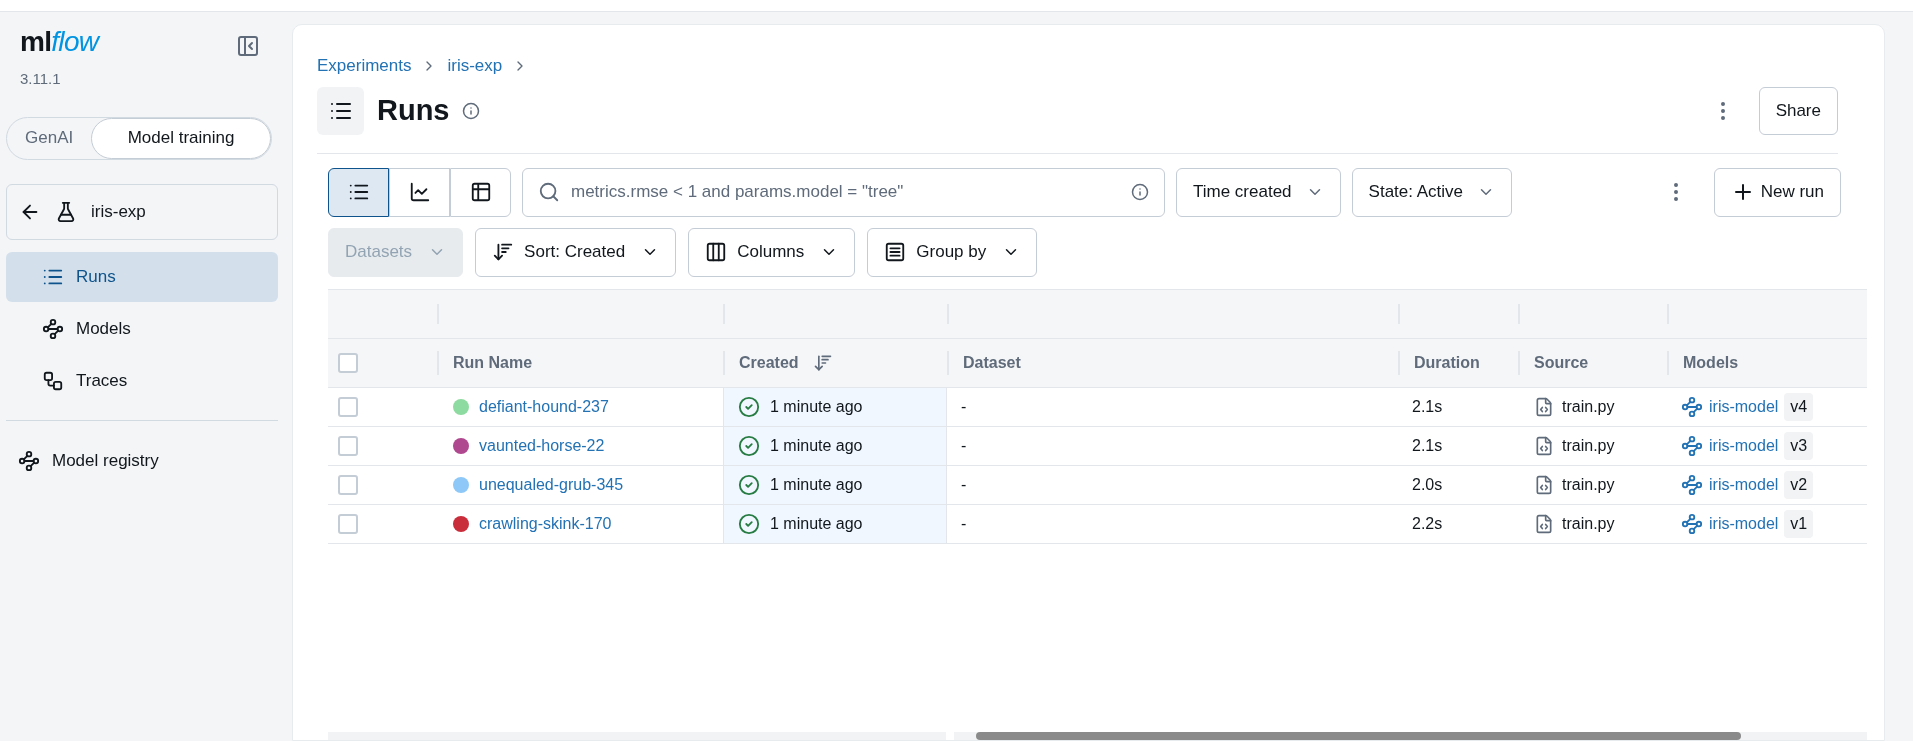 The image size is (1913, 741). What do you see at coordinates (181, 138) in the screenshot?
I see `mode-tab: Model training` at bounding box center [181, 138].